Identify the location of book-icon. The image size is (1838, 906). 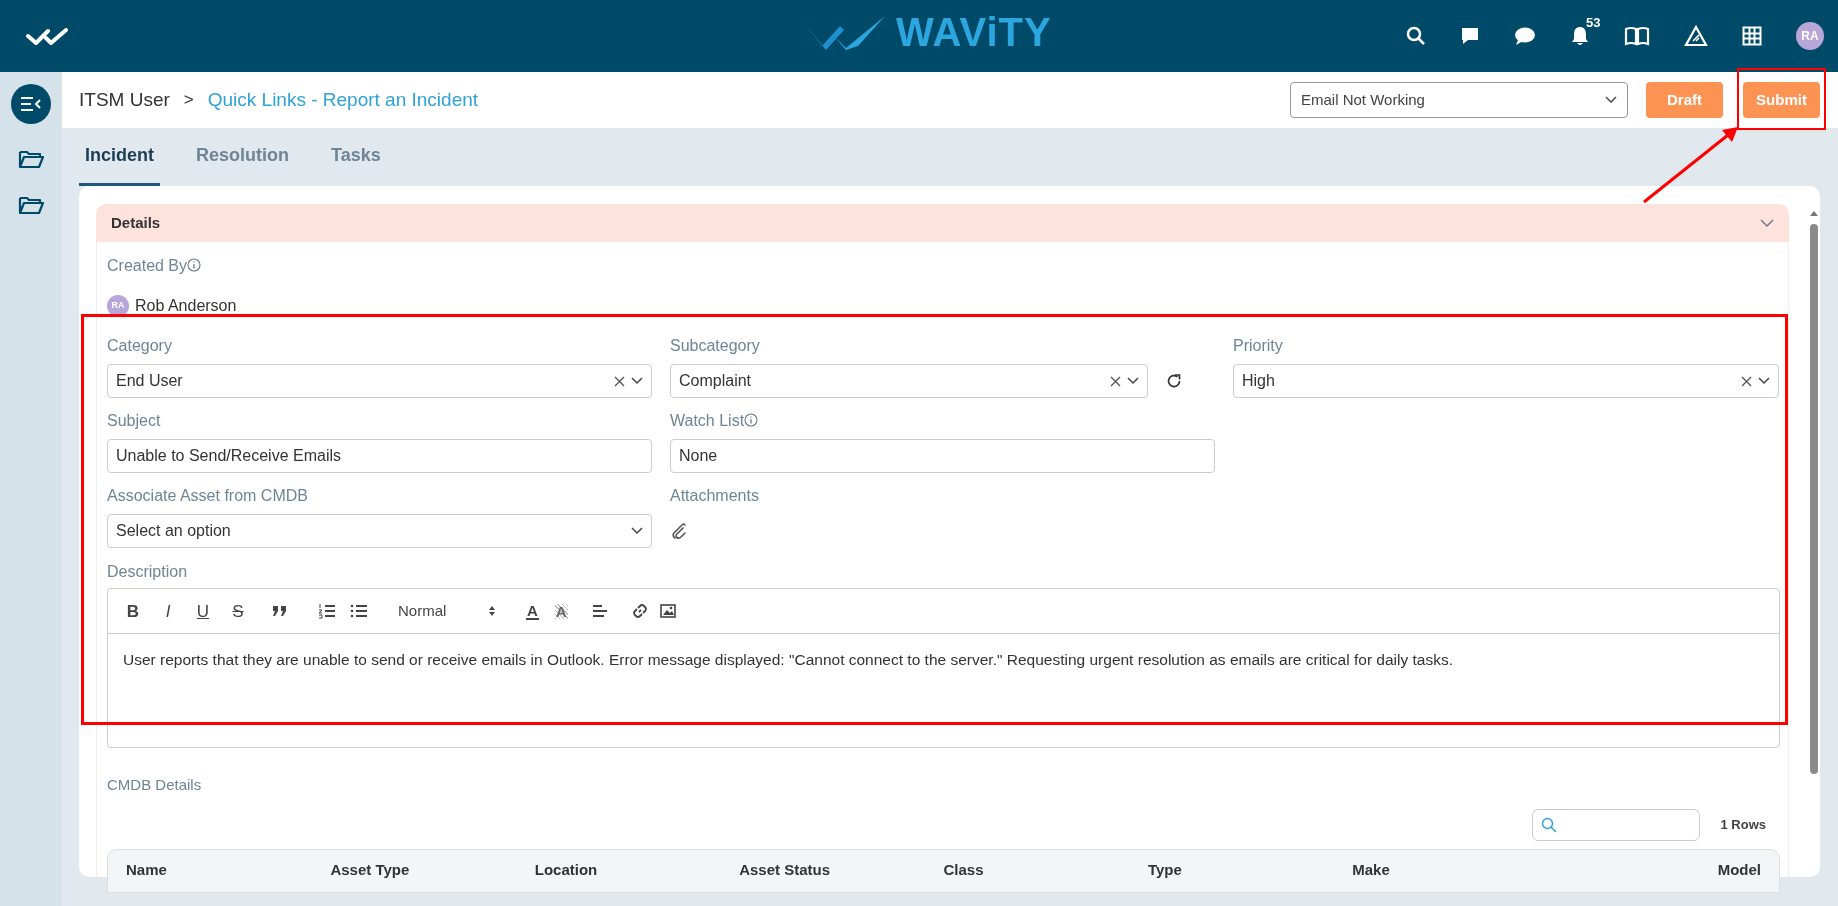
(1637, 36).